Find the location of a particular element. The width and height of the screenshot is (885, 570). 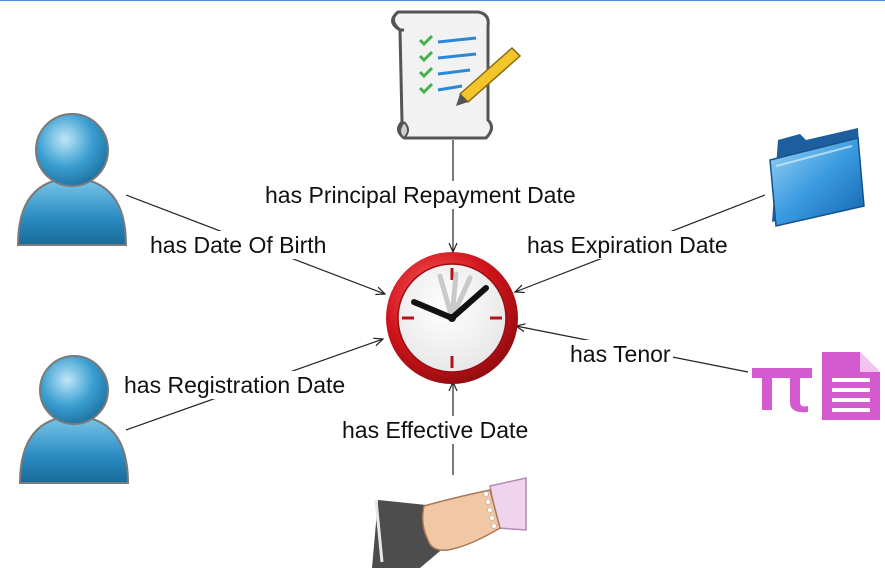

person-icon-top is located at coordinates (72, 179).